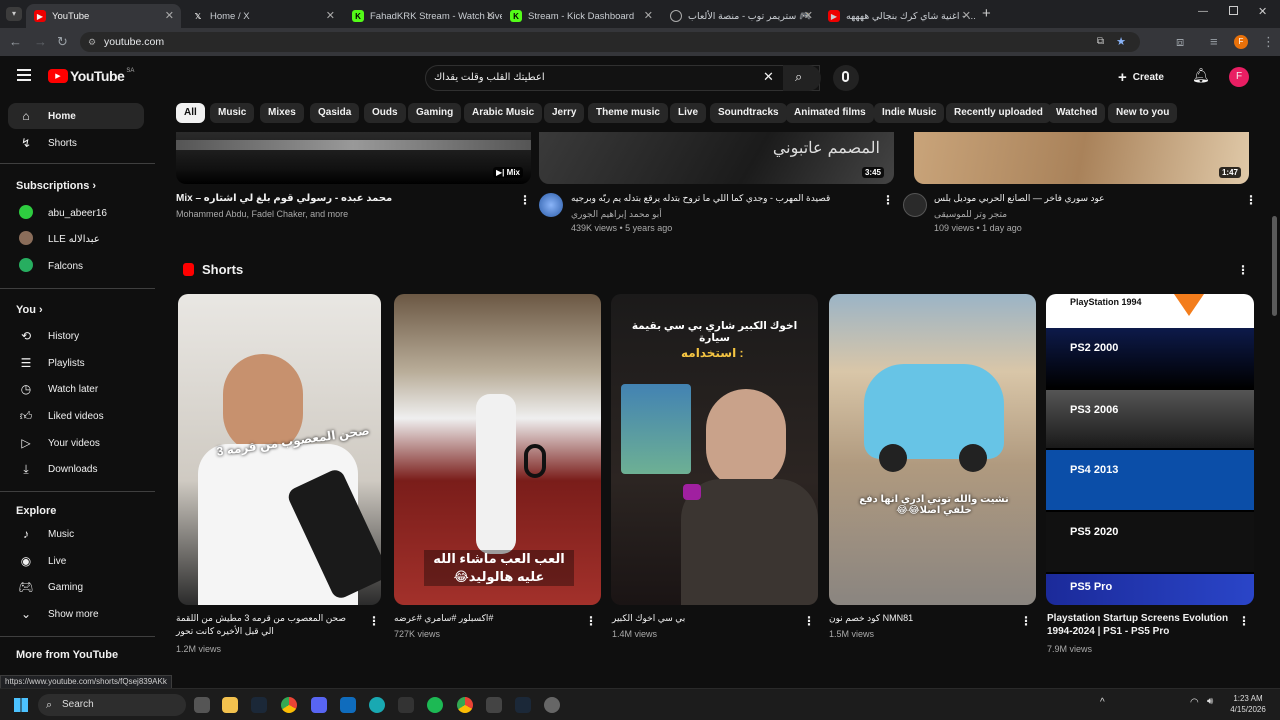 This screenshot has height=720, width=1280. I want to click on short-title: NMN81 كود خصم نون, so click(919, 618).